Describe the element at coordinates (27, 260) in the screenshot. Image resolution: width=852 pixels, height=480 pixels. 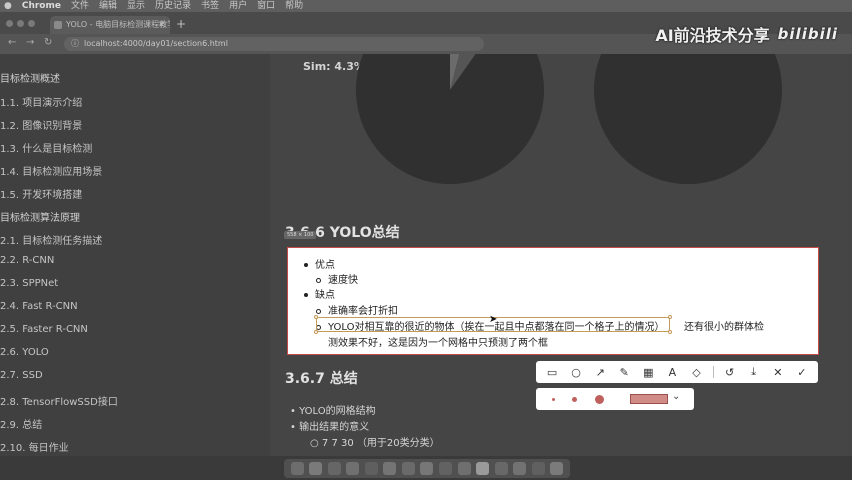
I see `sidebar-item: 2.2. R-CNN` at that location.